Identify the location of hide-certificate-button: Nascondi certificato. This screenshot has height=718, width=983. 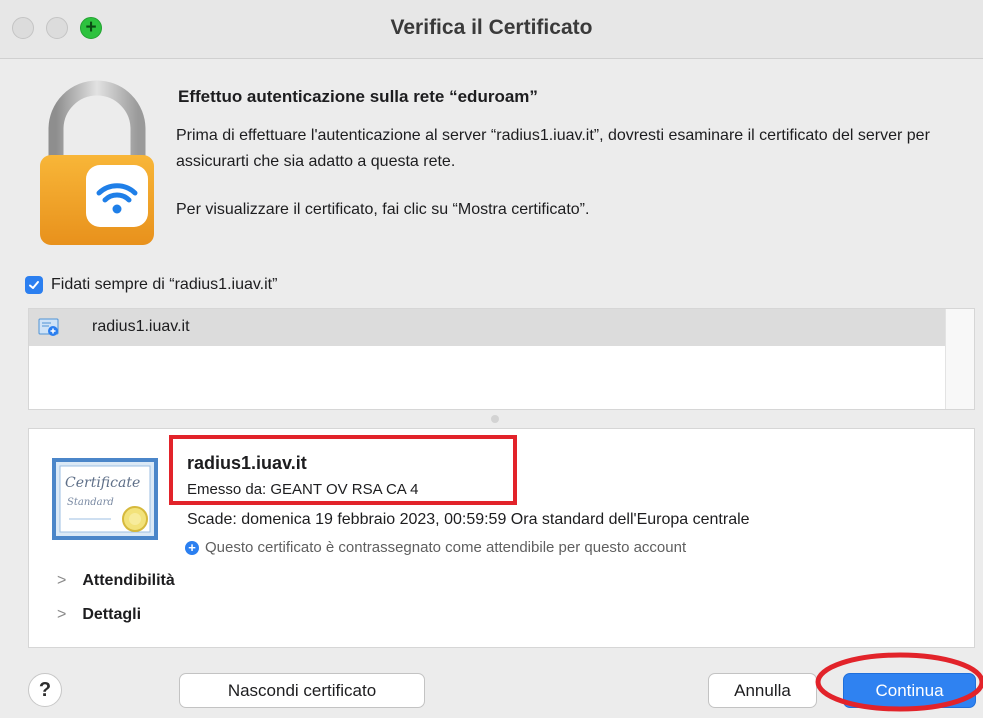
(302, 690).